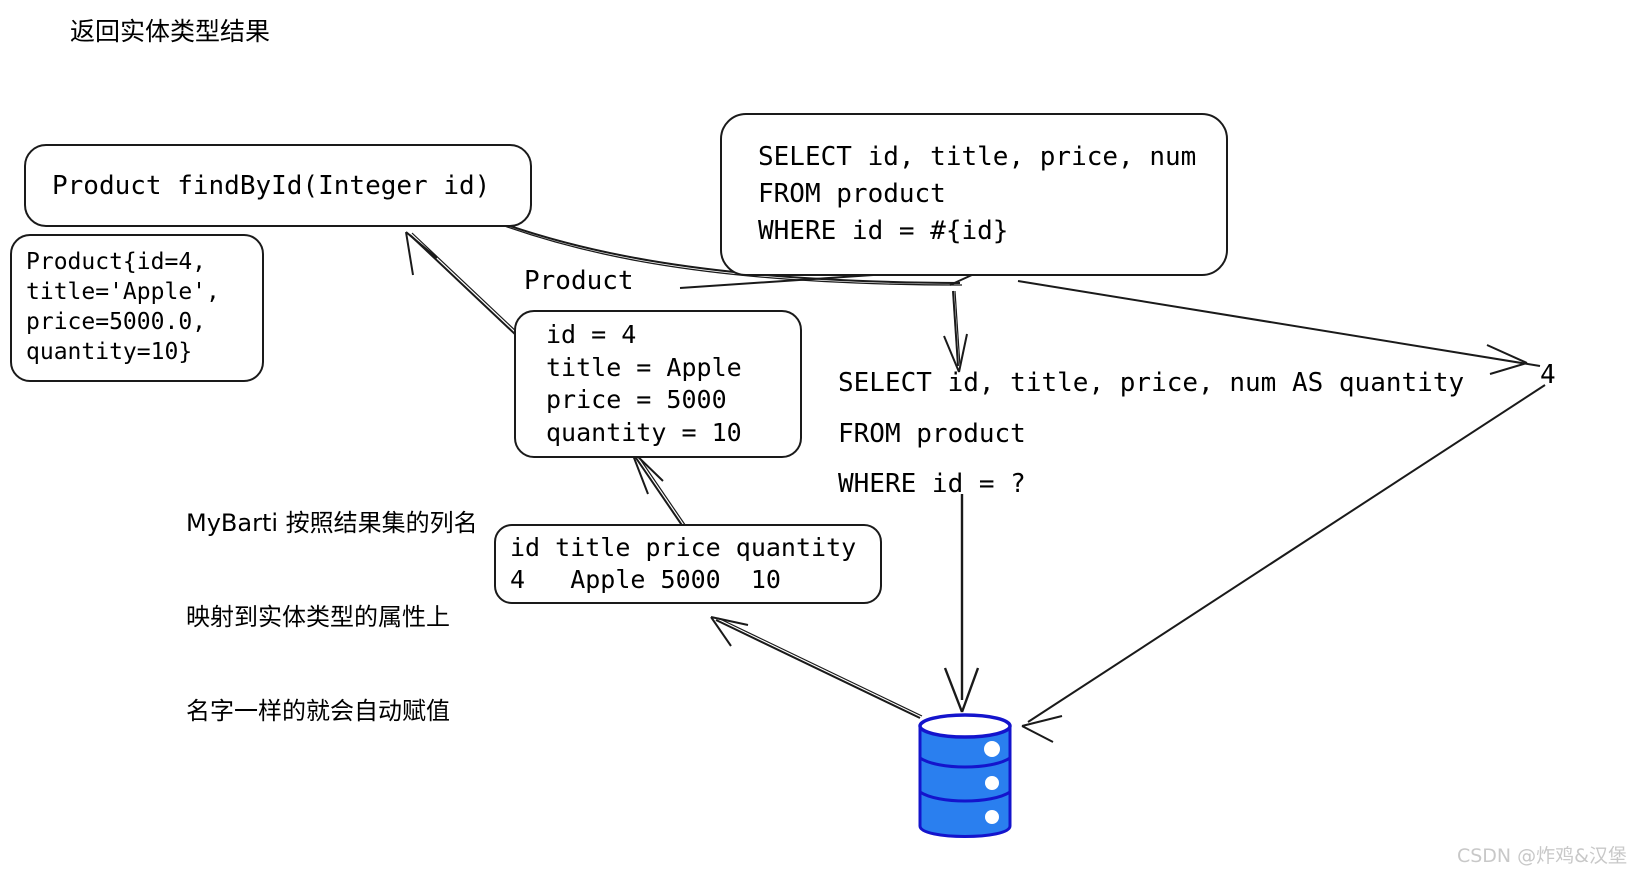 The height and width of the screenshot is (882, 1645). Describe the element at coordinates (318, 616) in the screenshot. I see `mapping-note-line-2: 映射到实体类型的属性上` at that location.